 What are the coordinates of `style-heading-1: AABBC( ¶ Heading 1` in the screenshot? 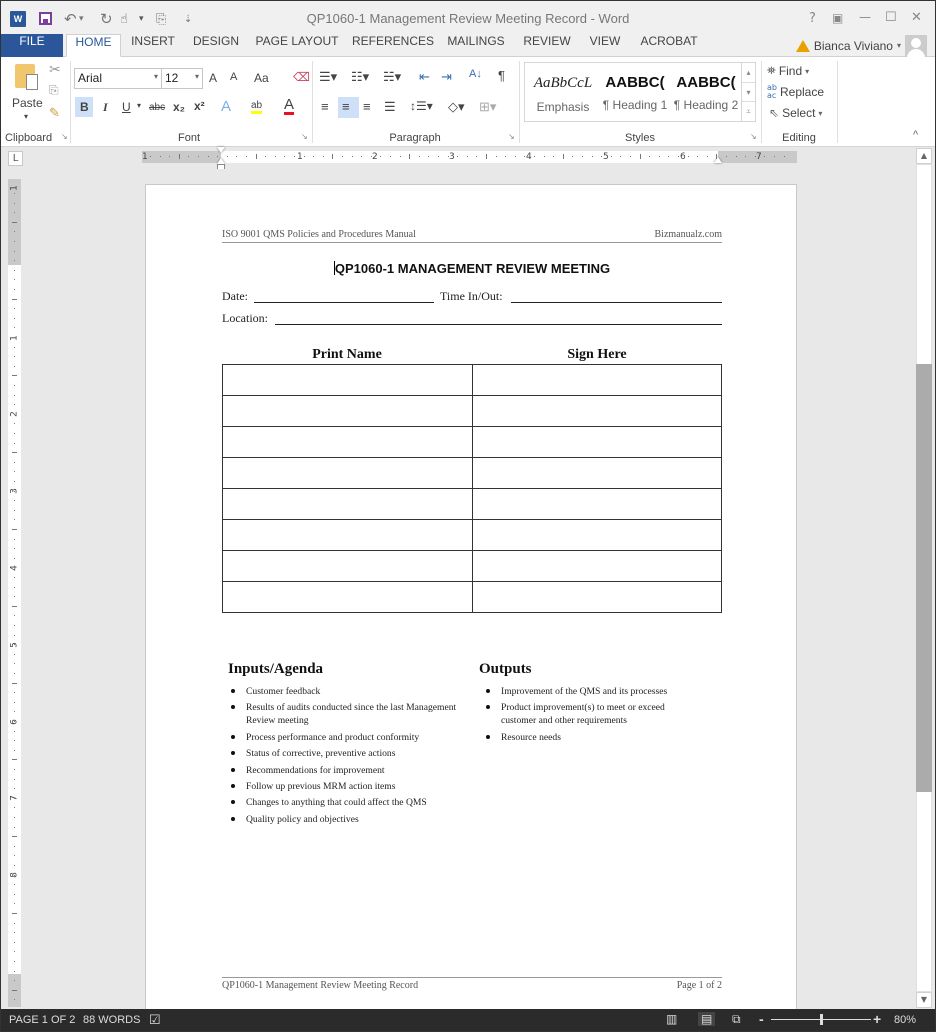 It's located at (635, 92).